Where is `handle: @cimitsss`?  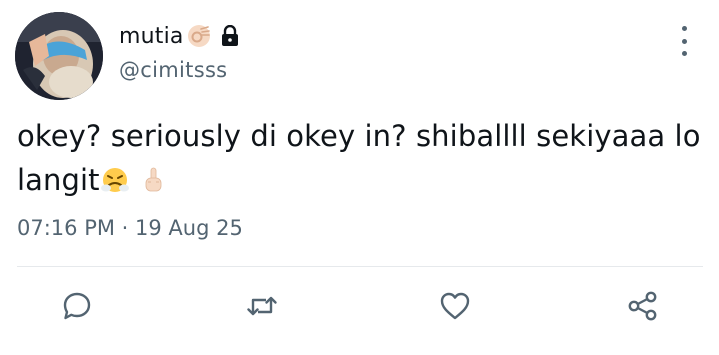 handle: @cimitsss is located at coordinates (173, 70).